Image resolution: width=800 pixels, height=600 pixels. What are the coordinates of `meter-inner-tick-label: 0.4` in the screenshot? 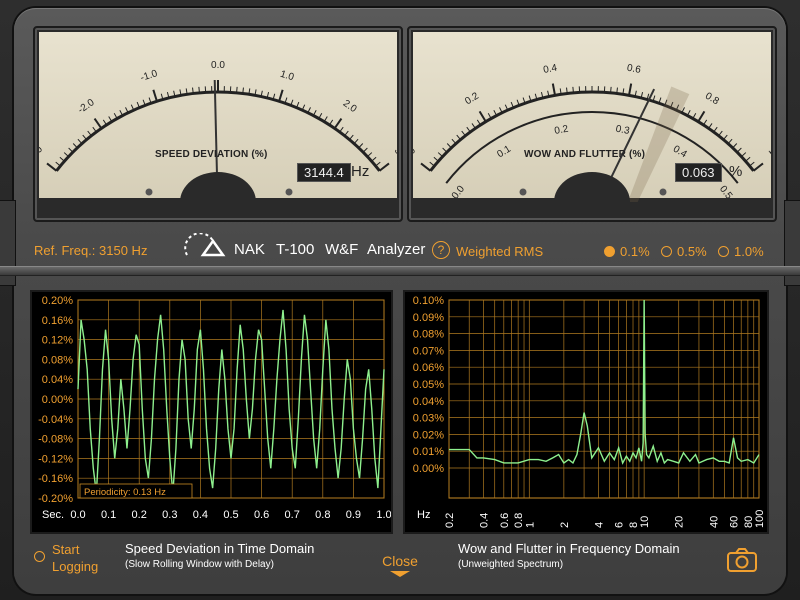 It's located at (680, 152).